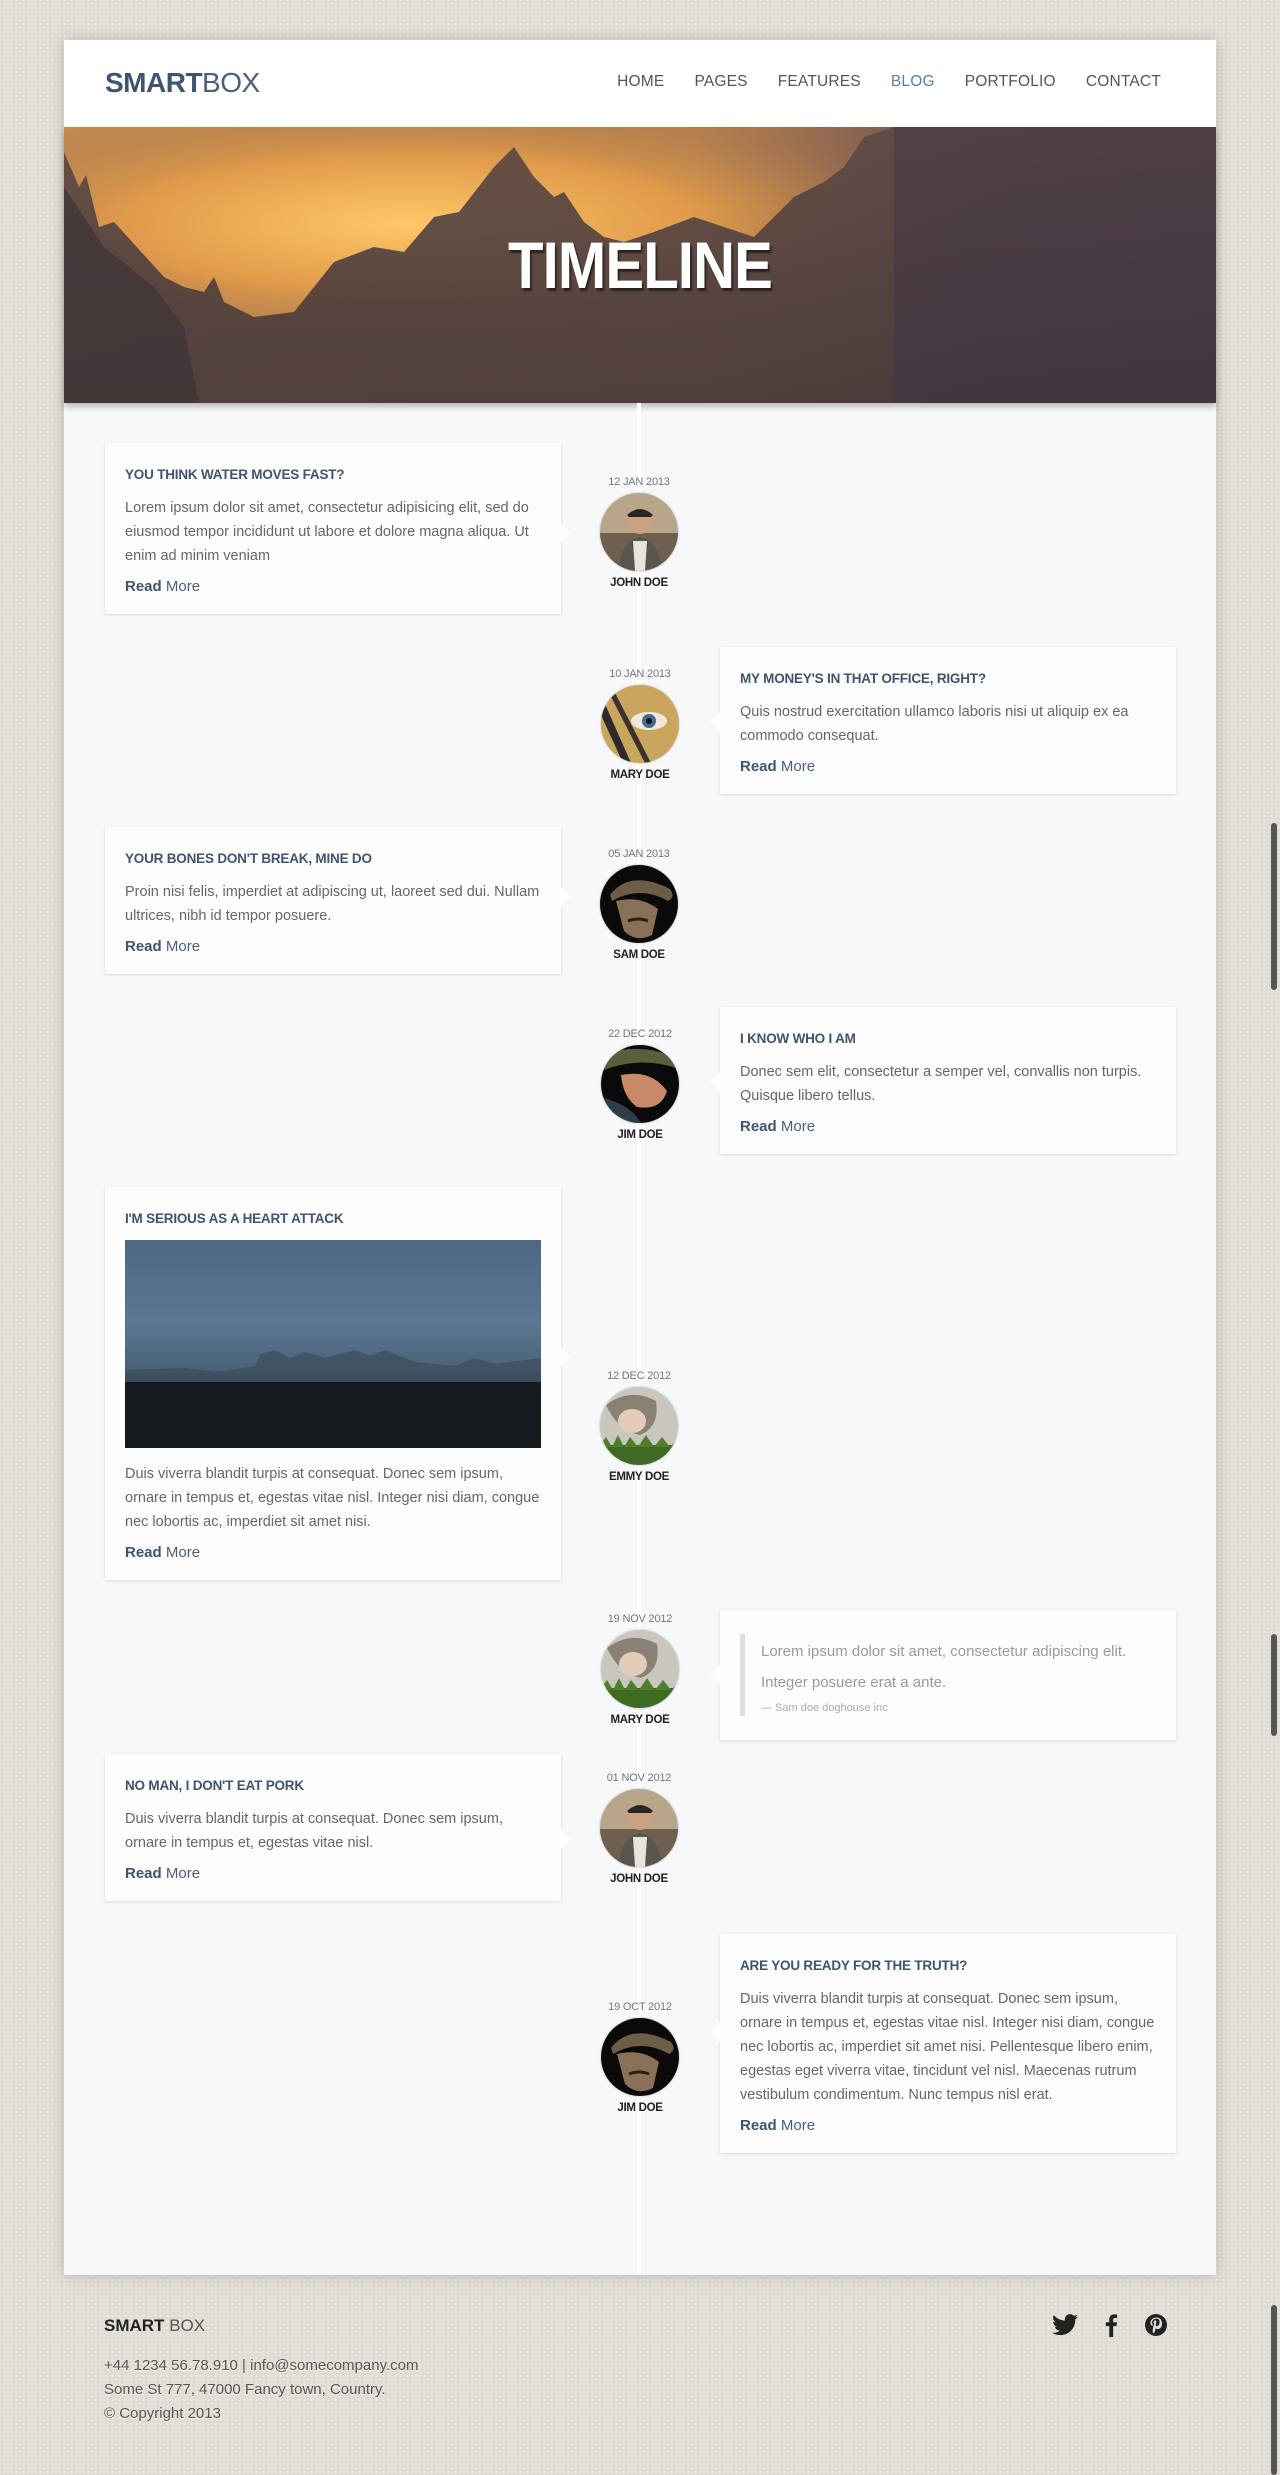 The height and width of the screenshot is (2475, 1280). I want to click on post-title: ARE YOU READY FOR THE TRUTH?, so click(948, 1965).